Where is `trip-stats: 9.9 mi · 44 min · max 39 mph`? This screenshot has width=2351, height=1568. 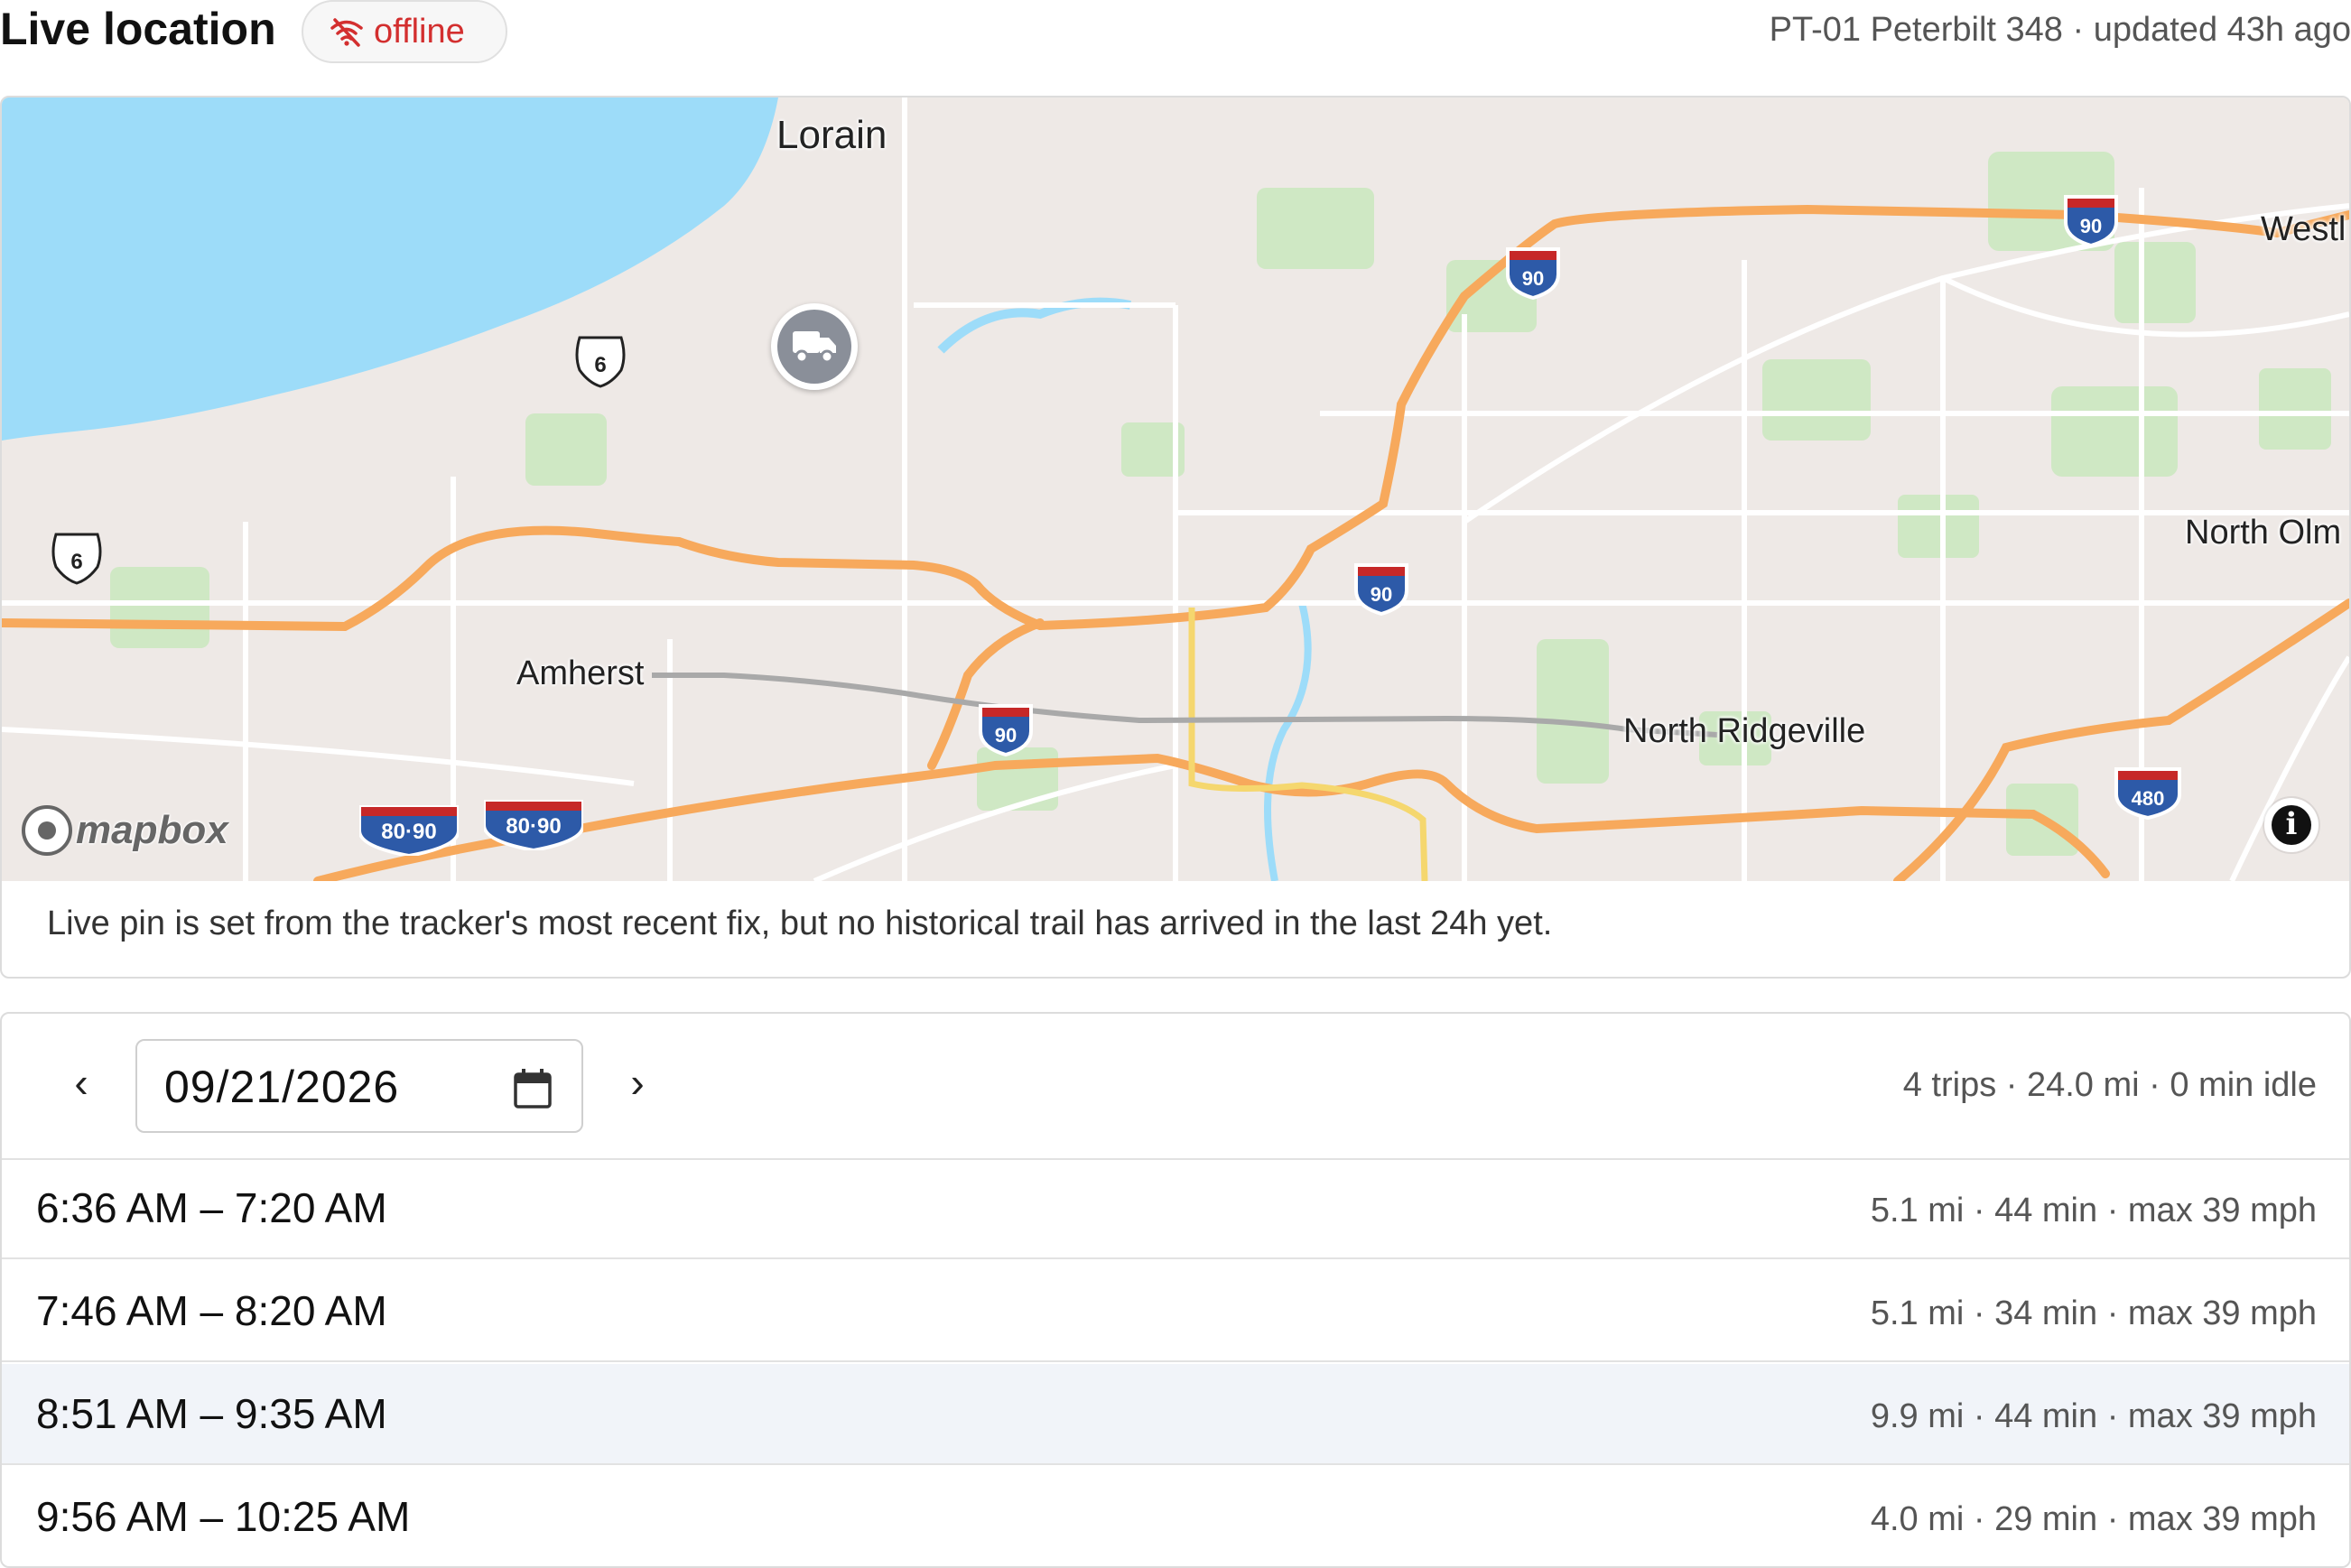
trip-stats: 9.9 mi · 44 min · max 39 mph is located at coordinates (2093, 1416).